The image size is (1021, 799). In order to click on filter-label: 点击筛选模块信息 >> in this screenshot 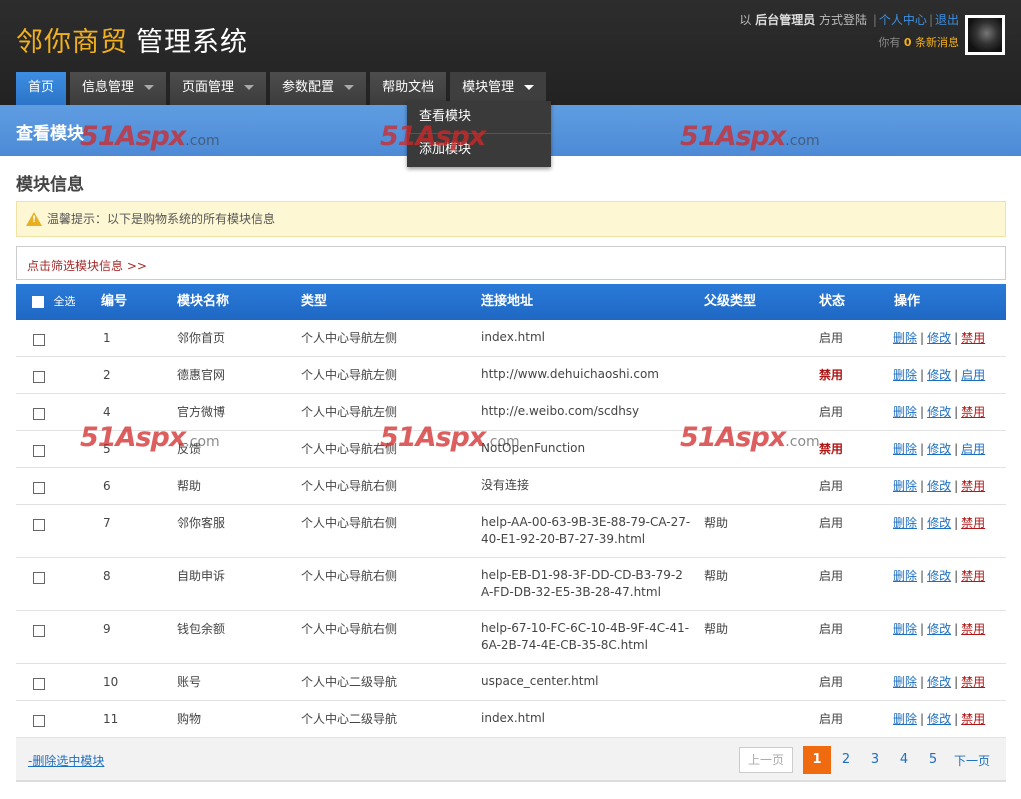, I will do `click(87, 266)`.